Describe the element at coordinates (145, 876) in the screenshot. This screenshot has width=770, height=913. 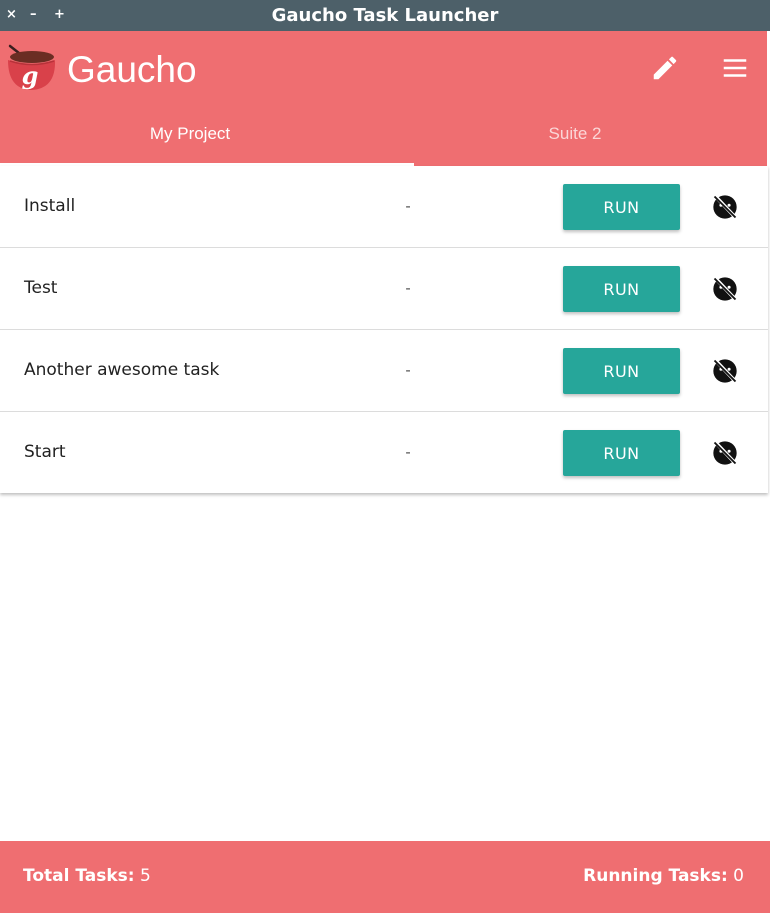
I see `total-tasks-value: 5` at that location.